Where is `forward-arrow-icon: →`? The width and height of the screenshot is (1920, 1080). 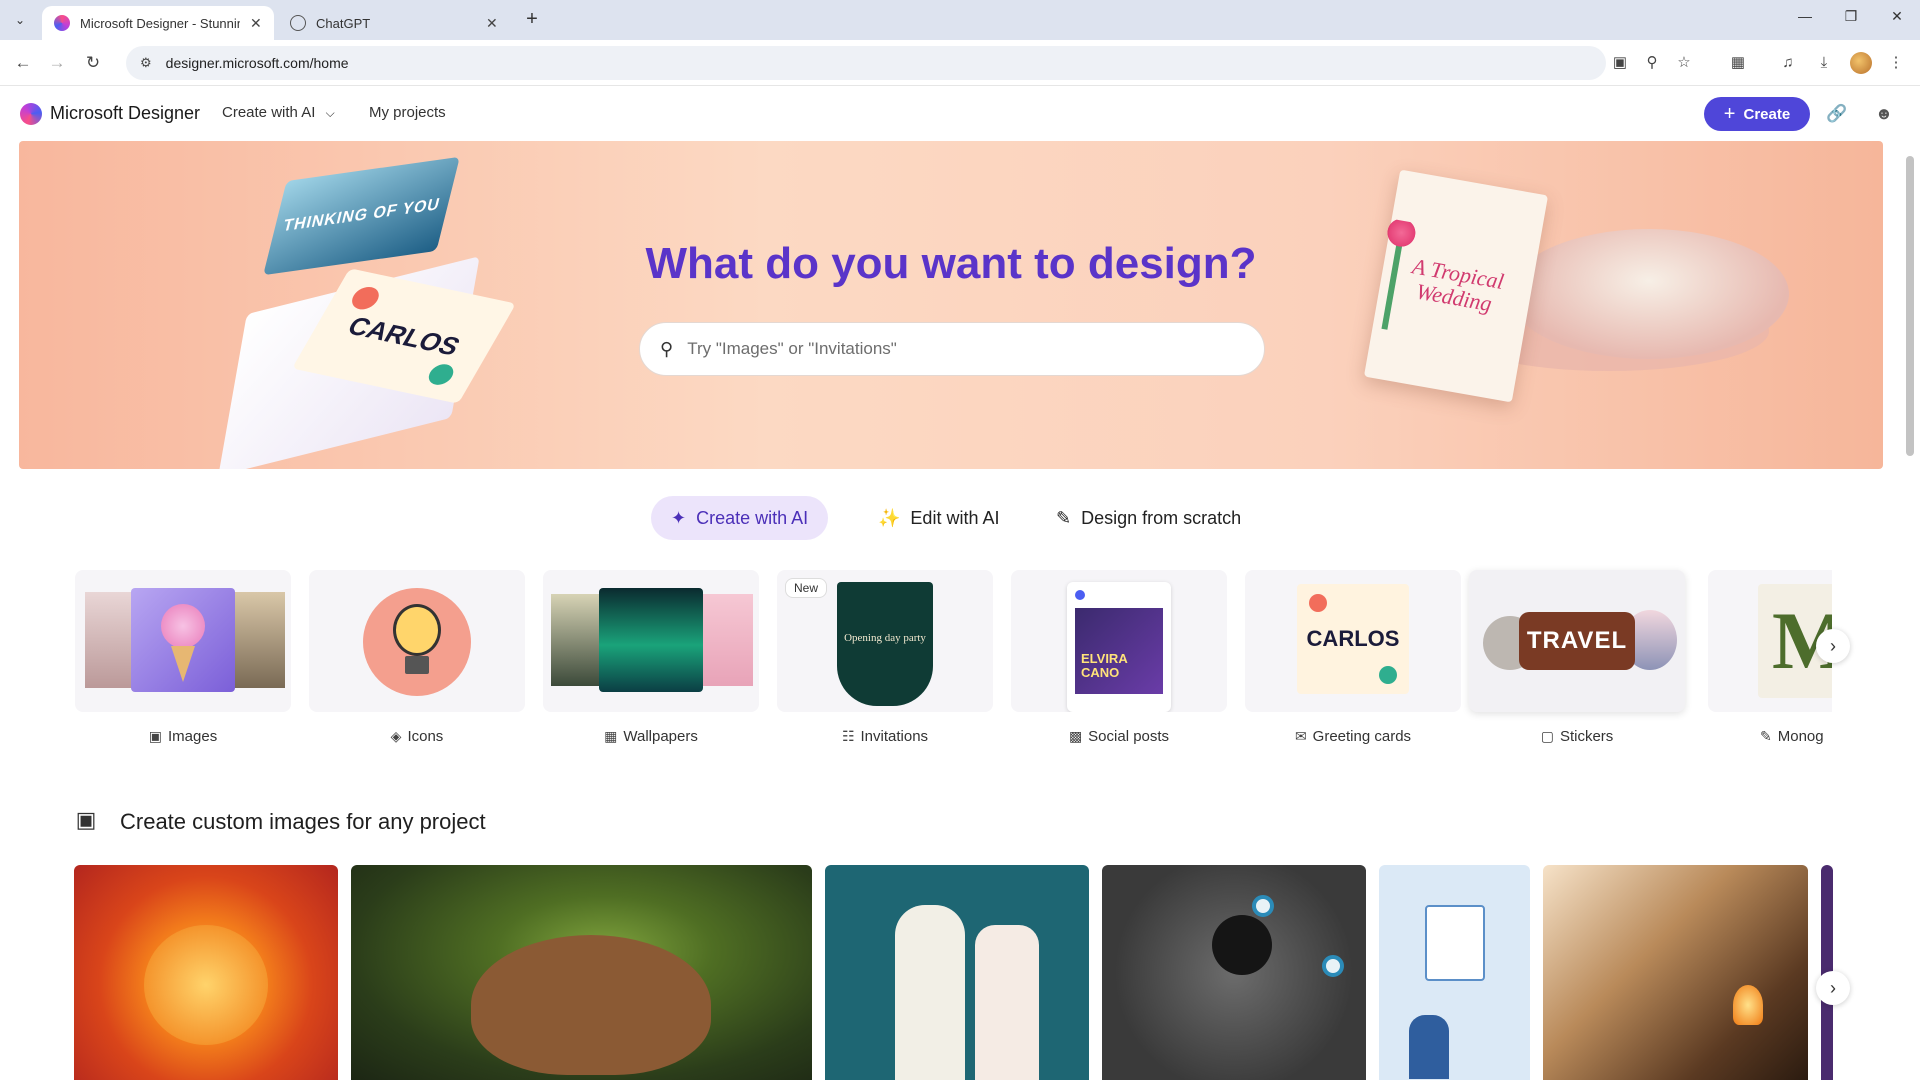
forward-arrow-icon: → is located at coordinates (57, 63).